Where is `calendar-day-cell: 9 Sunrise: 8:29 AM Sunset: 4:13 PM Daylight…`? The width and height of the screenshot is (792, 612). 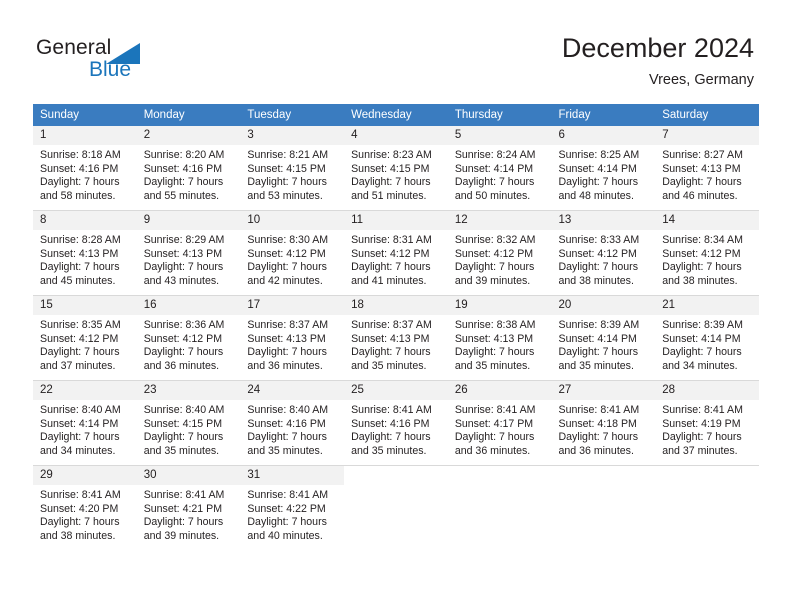 calendar-day-cell: 9 Sunrise: 8:29 AM Sunset: 4:13 PM Daylight… is located at coordinates (188, 253).